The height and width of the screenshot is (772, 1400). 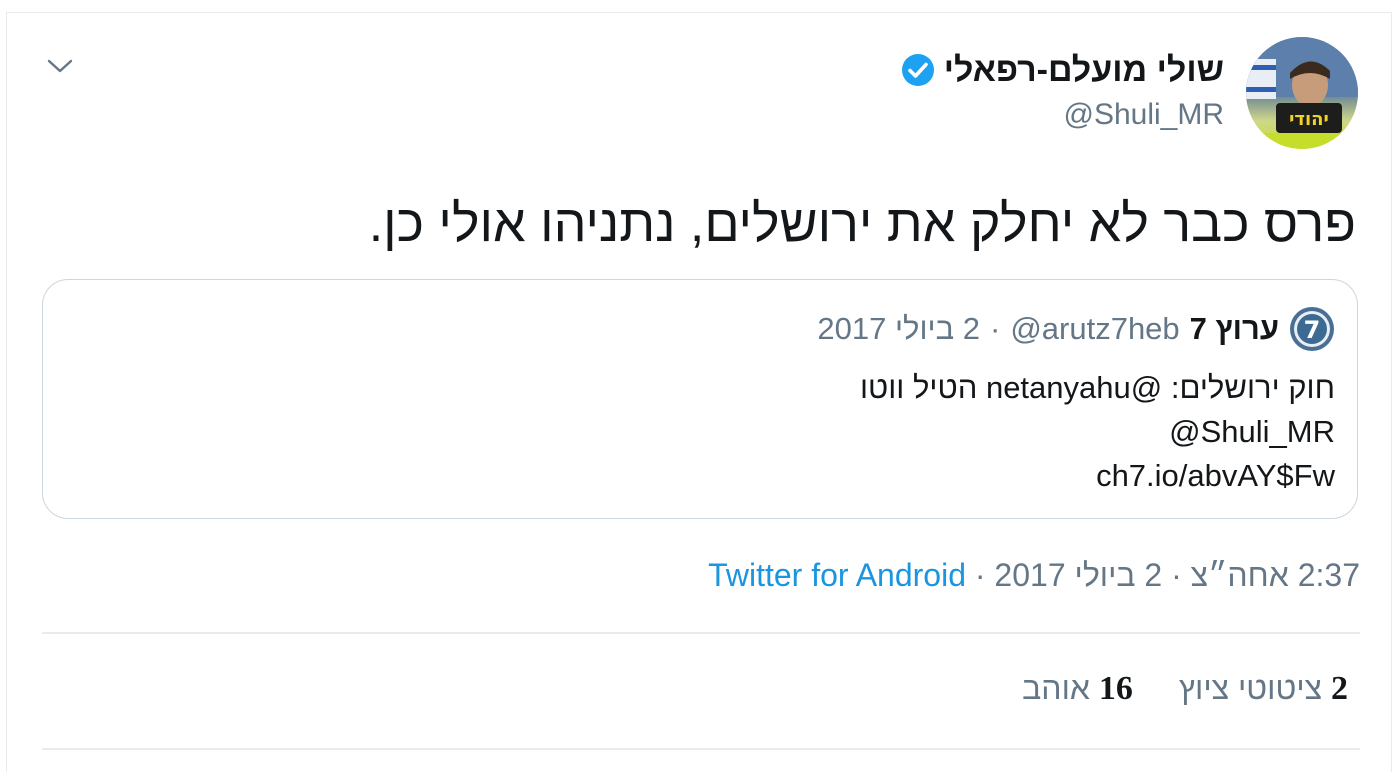 I want to click on tweet-source-link: Twitter for Android, so click(x=837, y=575).